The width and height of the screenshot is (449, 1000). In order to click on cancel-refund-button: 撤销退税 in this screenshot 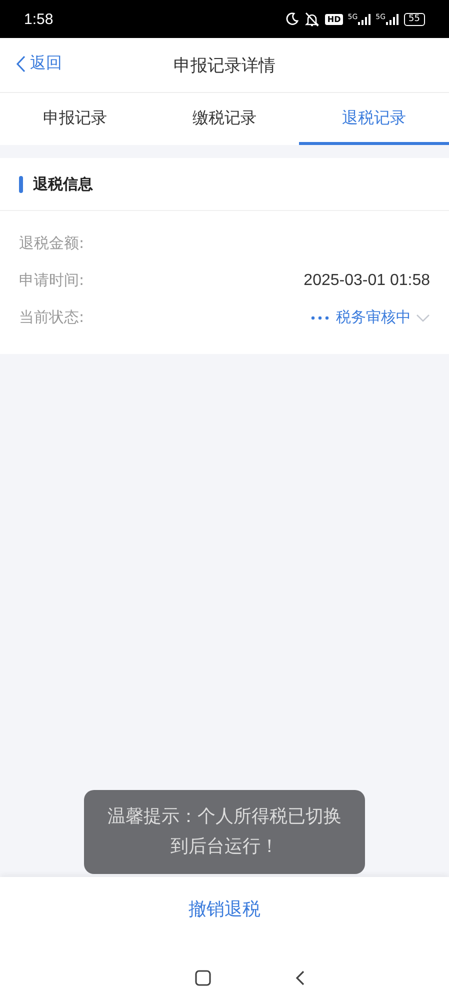, I will do `click(224, 909)`.